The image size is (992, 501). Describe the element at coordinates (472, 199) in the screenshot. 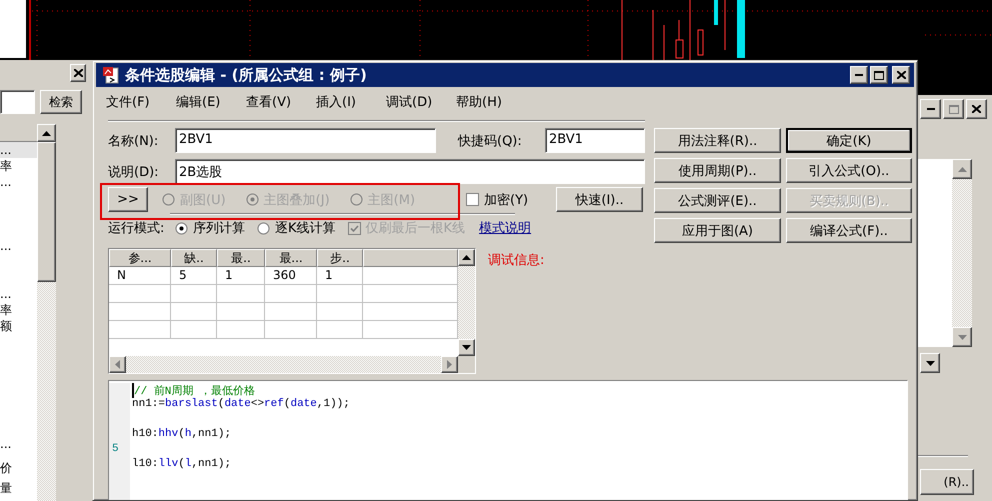

I see `checkbox` at that location.